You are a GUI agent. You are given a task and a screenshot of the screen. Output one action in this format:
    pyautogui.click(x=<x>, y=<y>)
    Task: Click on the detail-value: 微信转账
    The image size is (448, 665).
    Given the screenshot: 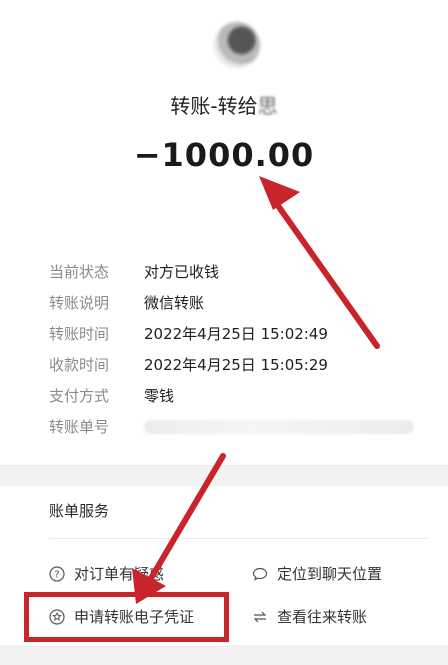 What is the action you would take?
    pyautogui.click(x=174, y=303)
    